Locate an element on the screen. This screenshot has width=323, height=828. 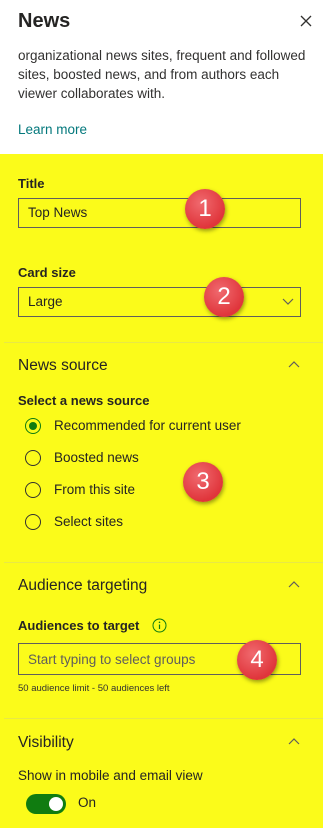
learn-more-link: Learn more is located at coordinates (52, 129).